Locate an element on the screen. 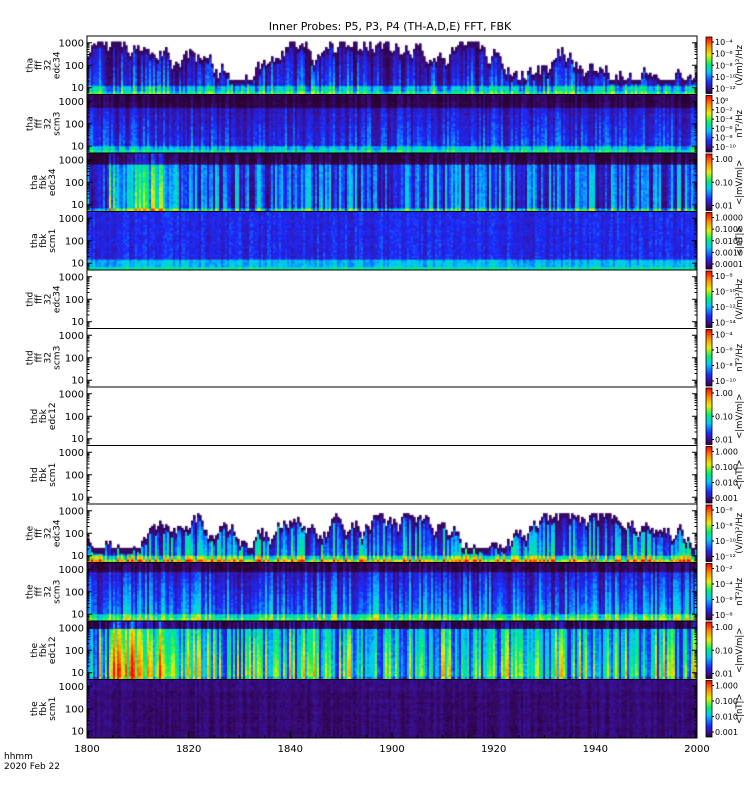 The image size is (750, 800). colorbar-tick-label: 10⁻² is located at coordinates (724, 110).